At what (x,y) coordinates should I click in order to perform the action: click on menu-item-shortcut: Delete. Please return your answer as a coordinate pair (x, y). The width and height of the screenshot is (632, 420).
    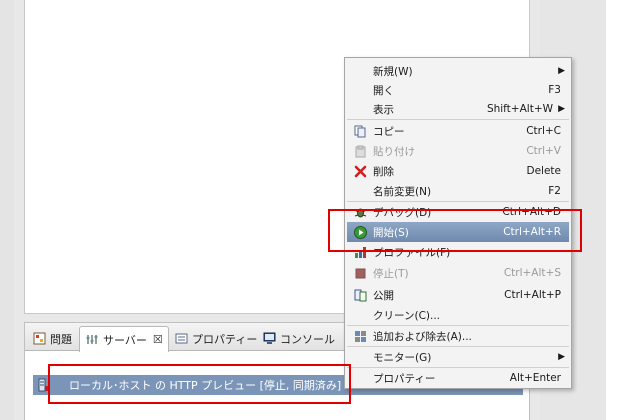
    Looking at the image, I should click on (544, 171).